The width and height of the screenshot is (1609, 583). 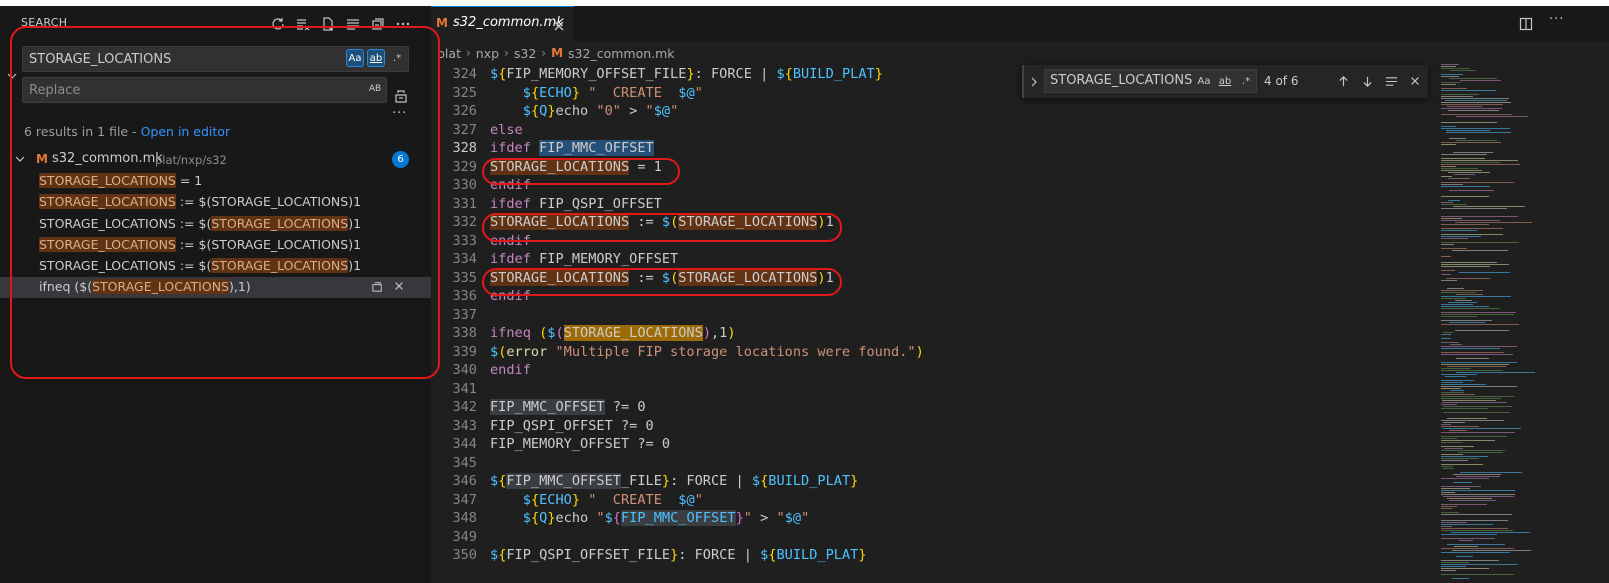 What do you see at coordinates (107, 244) in the screenshot?
I see `result-match: STORAGE_LOCATIONS` at bounding box center [107, 244].